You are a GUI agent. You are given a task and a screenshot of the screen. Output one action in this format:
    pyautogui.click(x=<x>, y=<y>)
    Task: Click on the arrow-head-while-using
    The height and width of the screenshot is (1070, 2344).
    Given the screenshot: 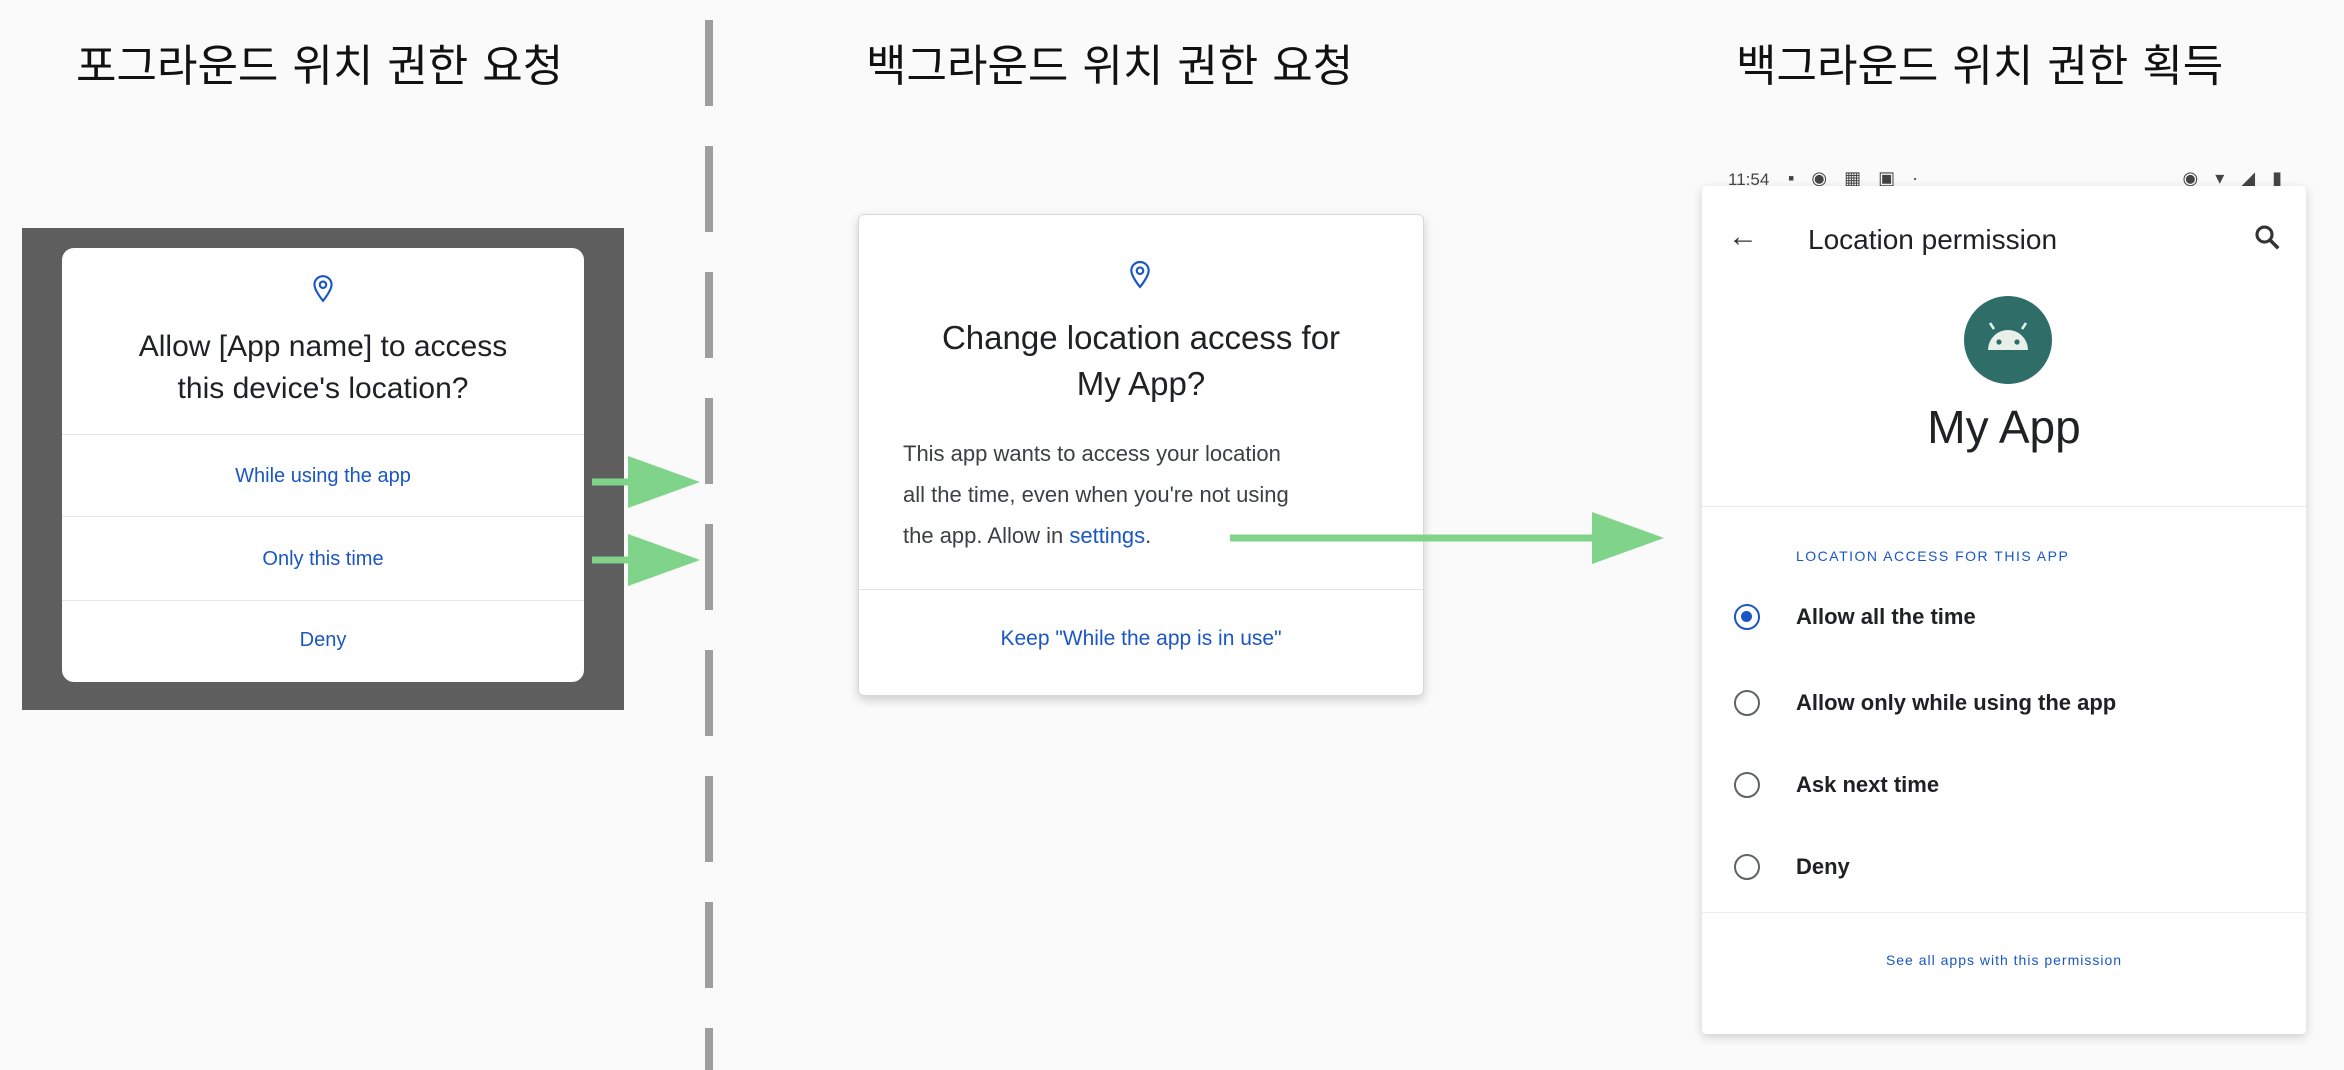 What is the action you would take?
    pyautogui.click(x=664, y=482)
    